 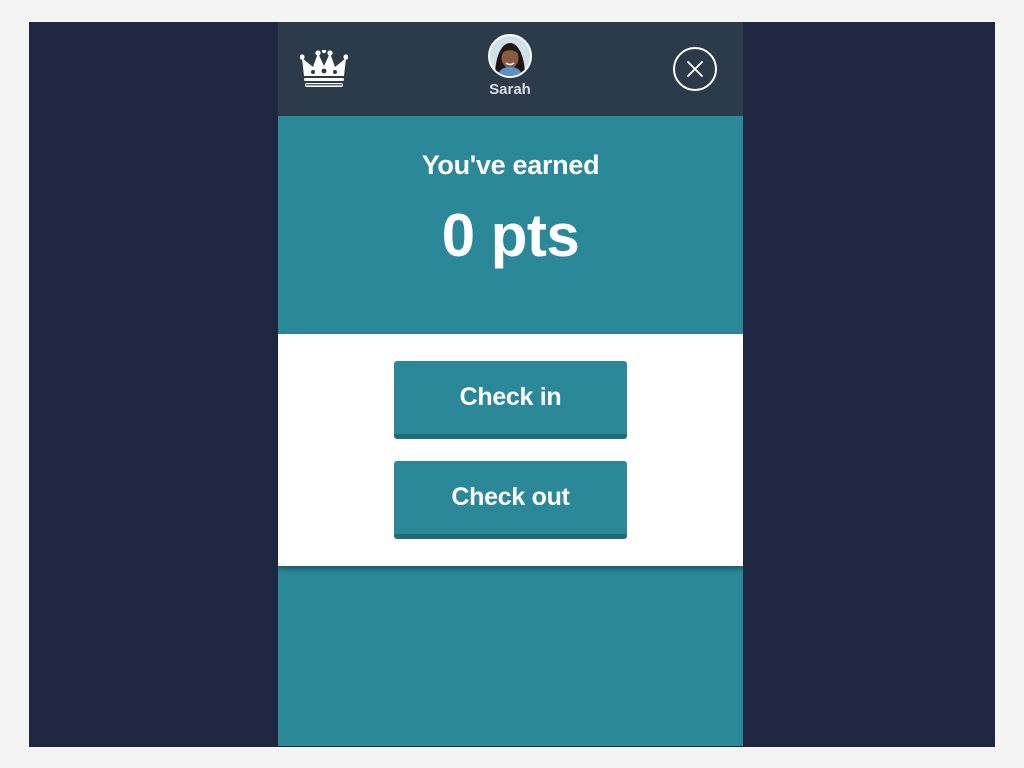 I want to click on earned-label: You've earned, so click(x=510, y=165).